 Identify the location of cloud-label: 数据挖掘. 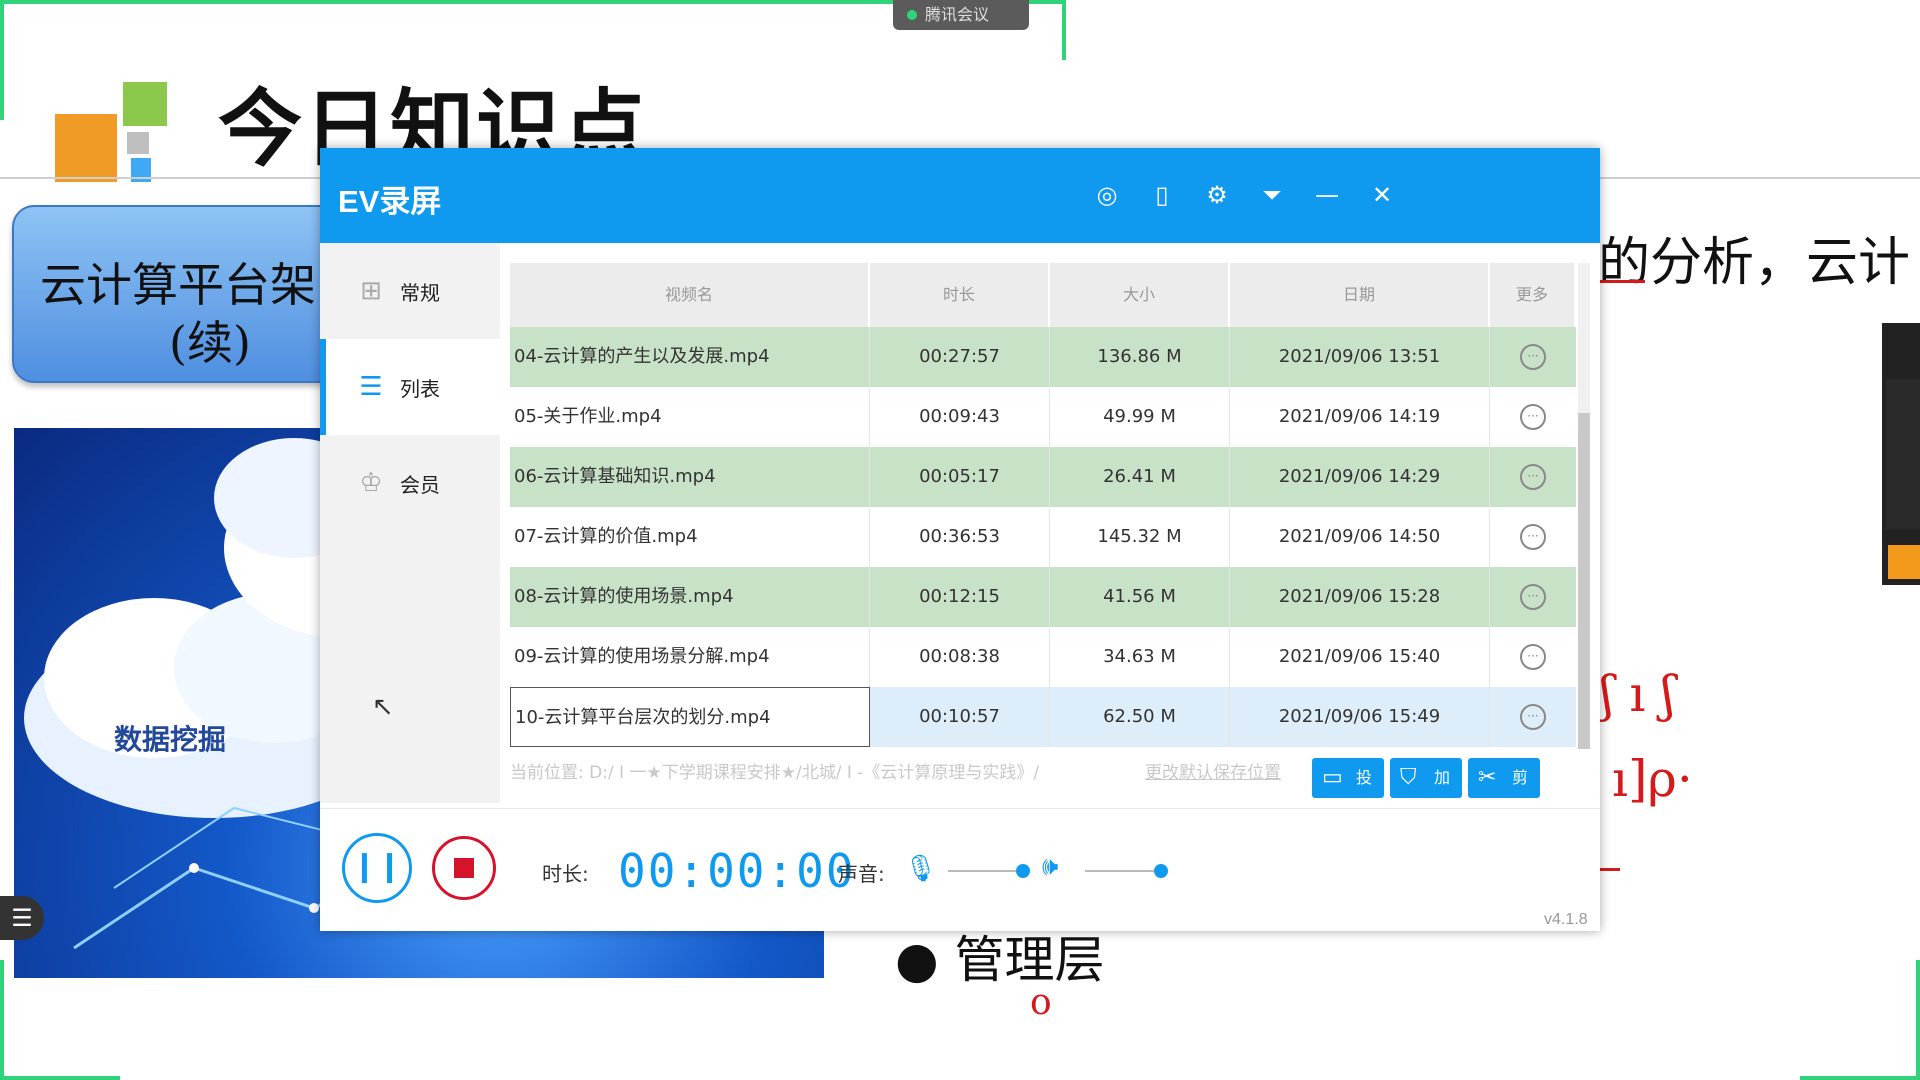
(170, 739).